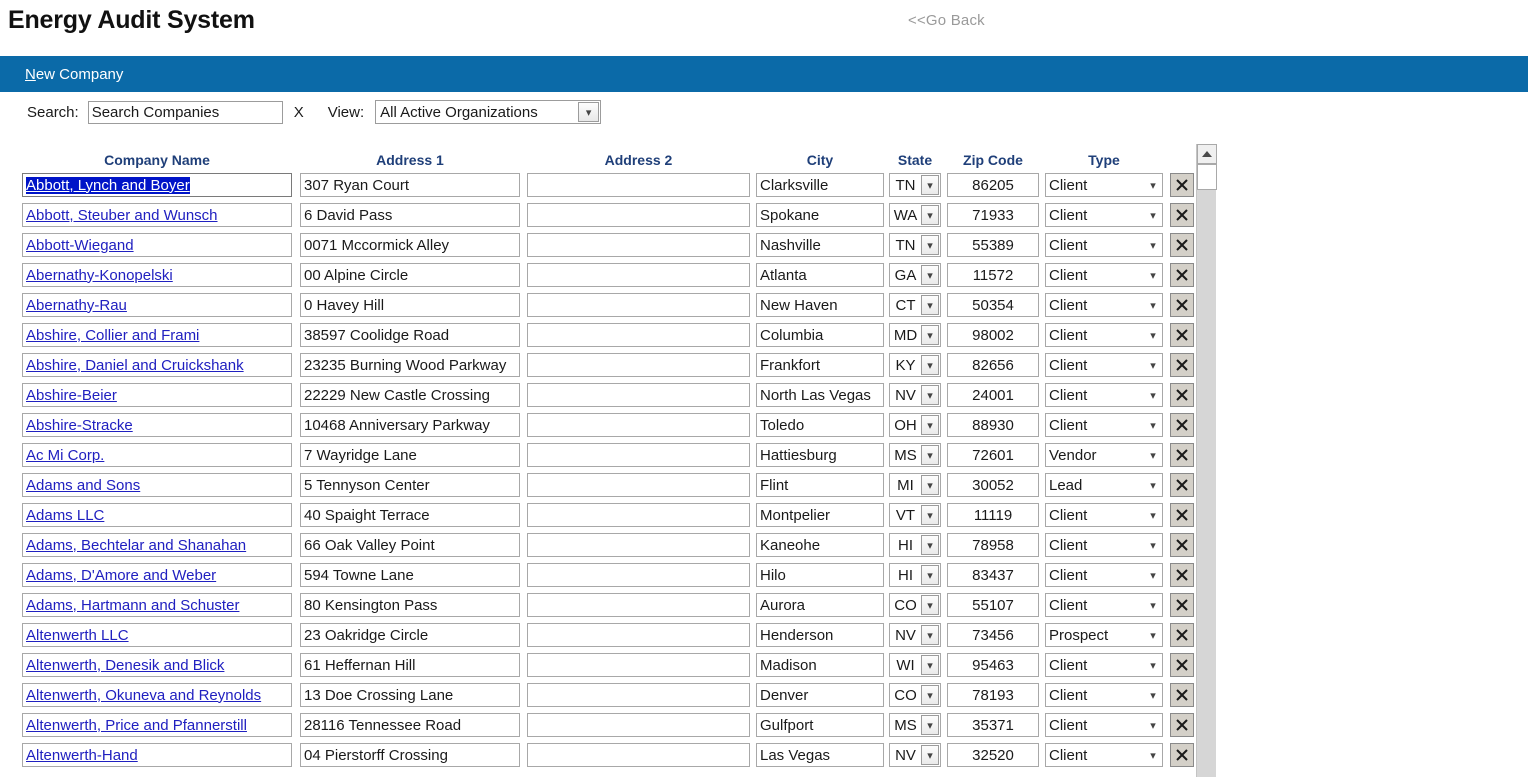 This screenshot has width=1528, height=781. I want to click on cell-city: Las Vegas, so click(820, 755).